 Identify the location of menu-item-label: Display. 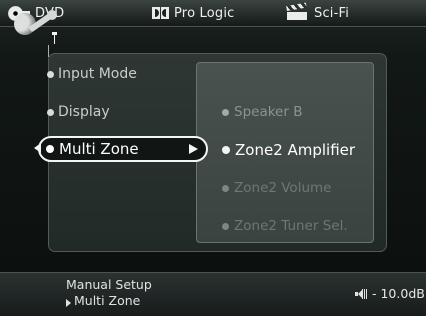
(84, 112).